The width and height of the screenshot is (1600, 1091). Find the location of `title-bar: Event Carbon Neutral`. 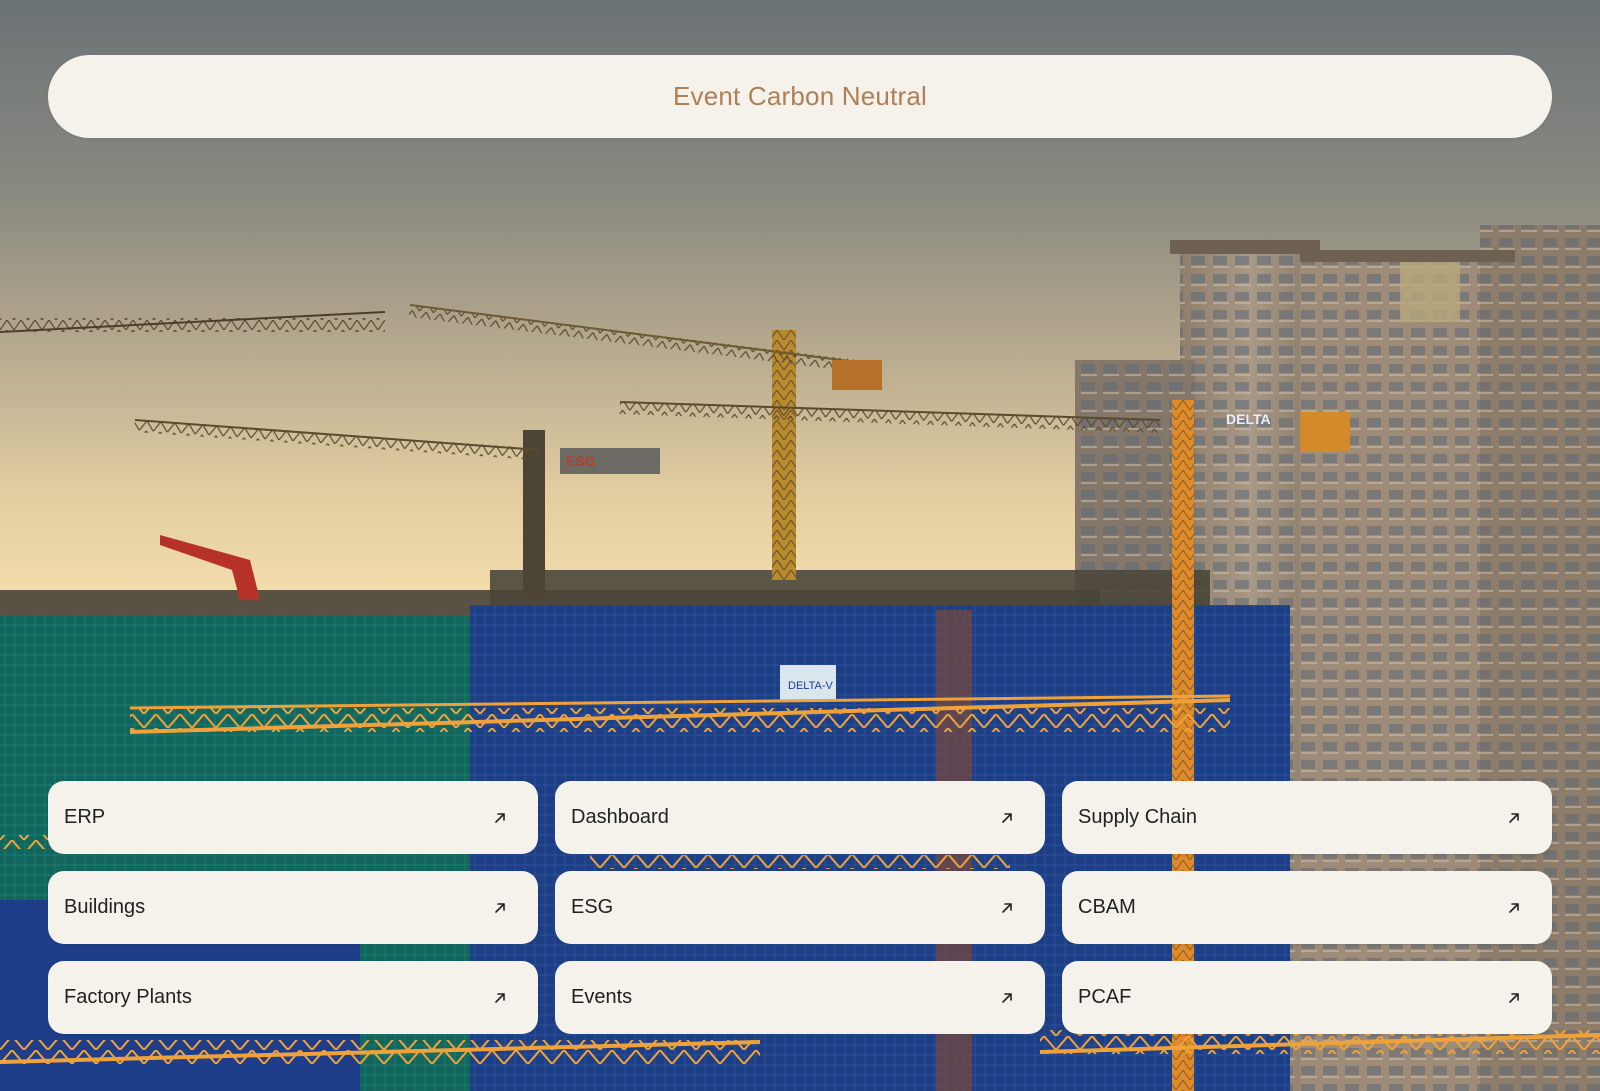

title-bar: Event Carbon Neutral is located at coordinates (800, 96).